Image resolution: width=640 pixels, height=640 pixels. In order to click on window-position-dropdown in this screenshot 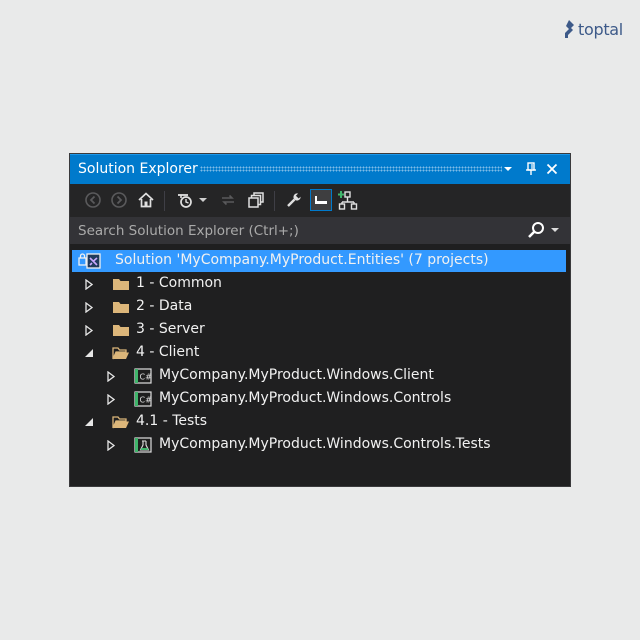, I will do `click(508, 169)`.